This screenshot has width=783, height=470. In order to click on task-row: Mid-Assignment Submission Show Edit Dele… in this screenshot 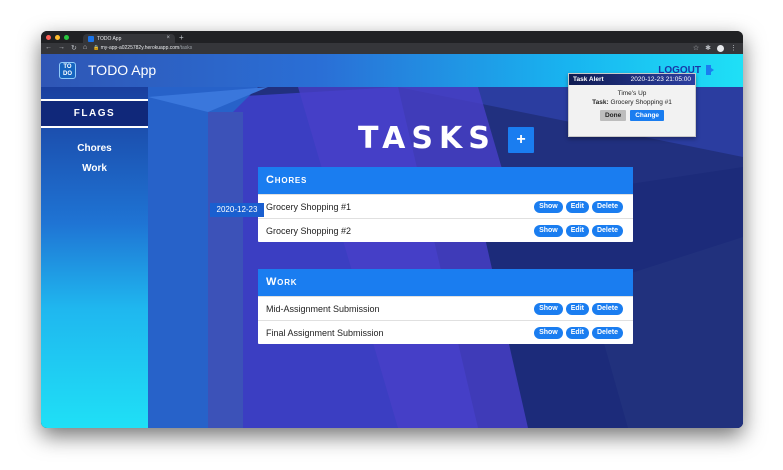, I will do `click(445, 308)`.